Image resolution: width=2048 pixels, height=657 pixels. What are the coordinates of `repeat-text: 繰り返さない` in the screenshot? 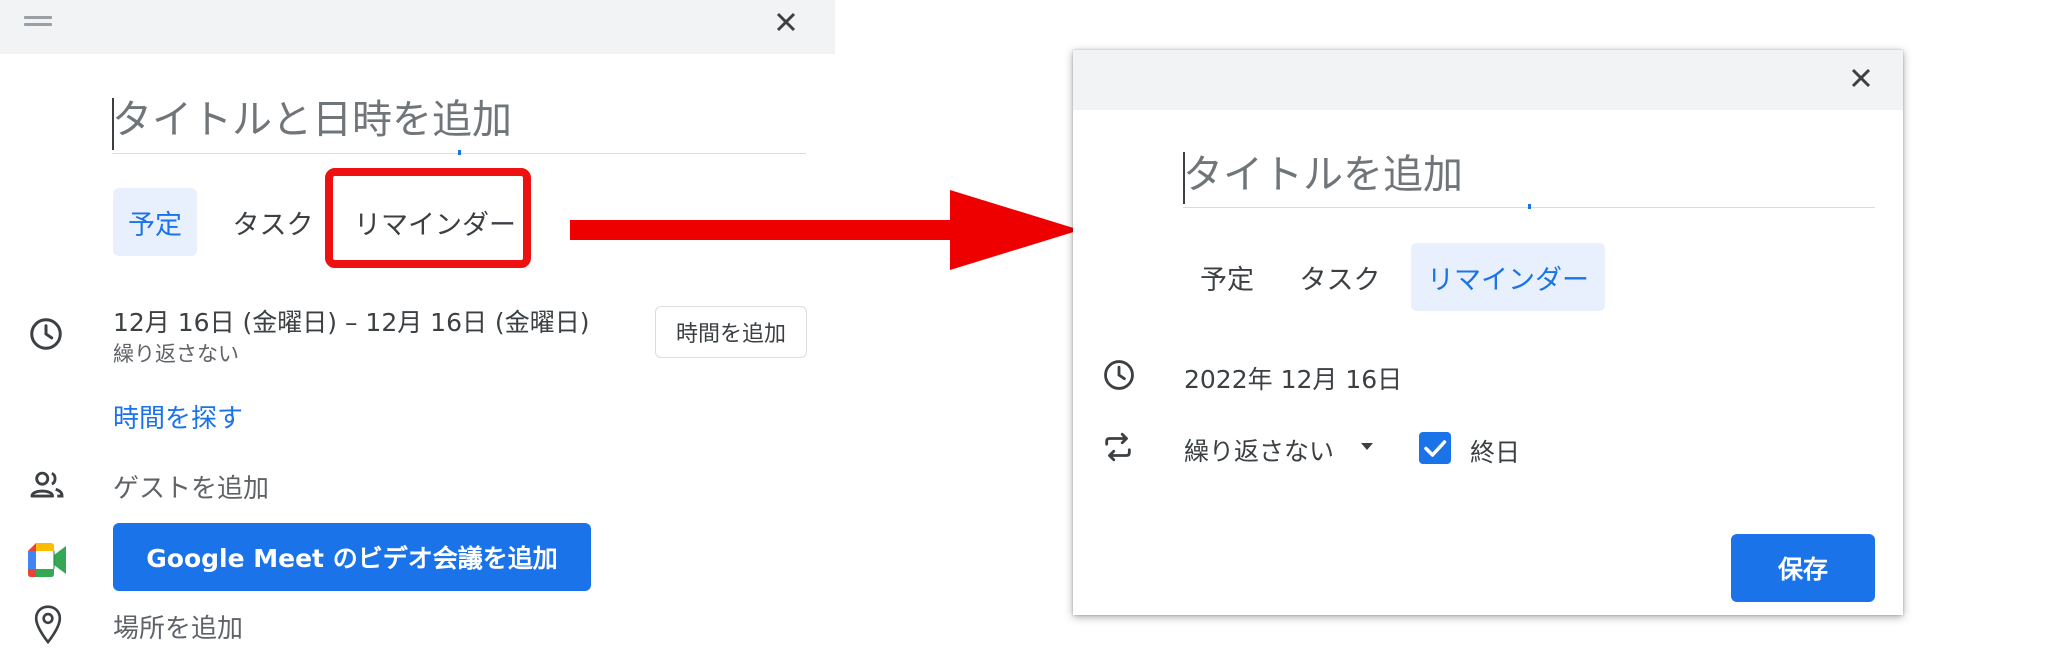 It's located at (176, 353).